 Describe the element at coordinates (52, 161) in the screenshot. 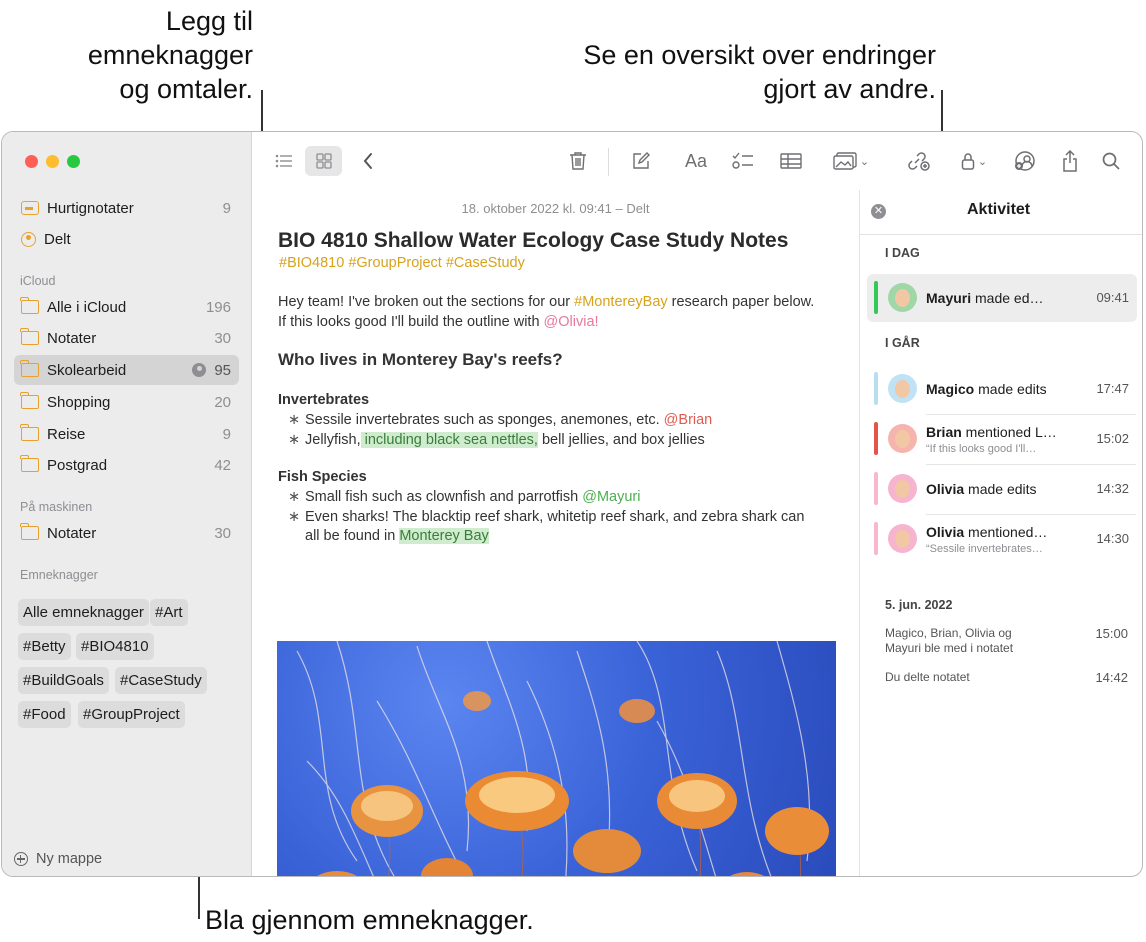

I see `minimize-window-button` at that location.